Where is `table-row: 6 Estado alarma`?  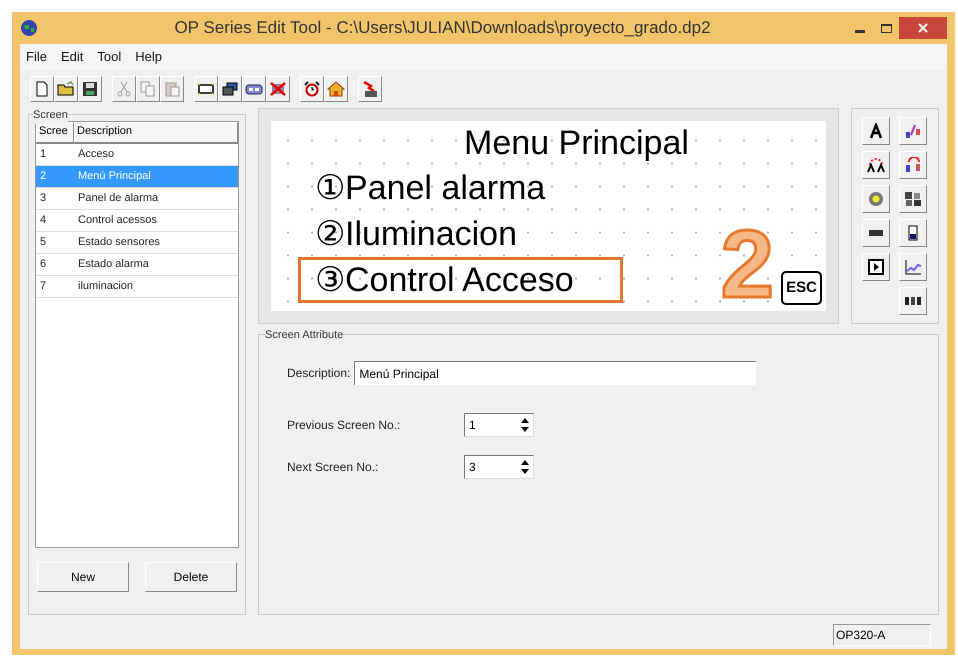 table-row: 6 Estado alarma is located at coordinates (137, 265).